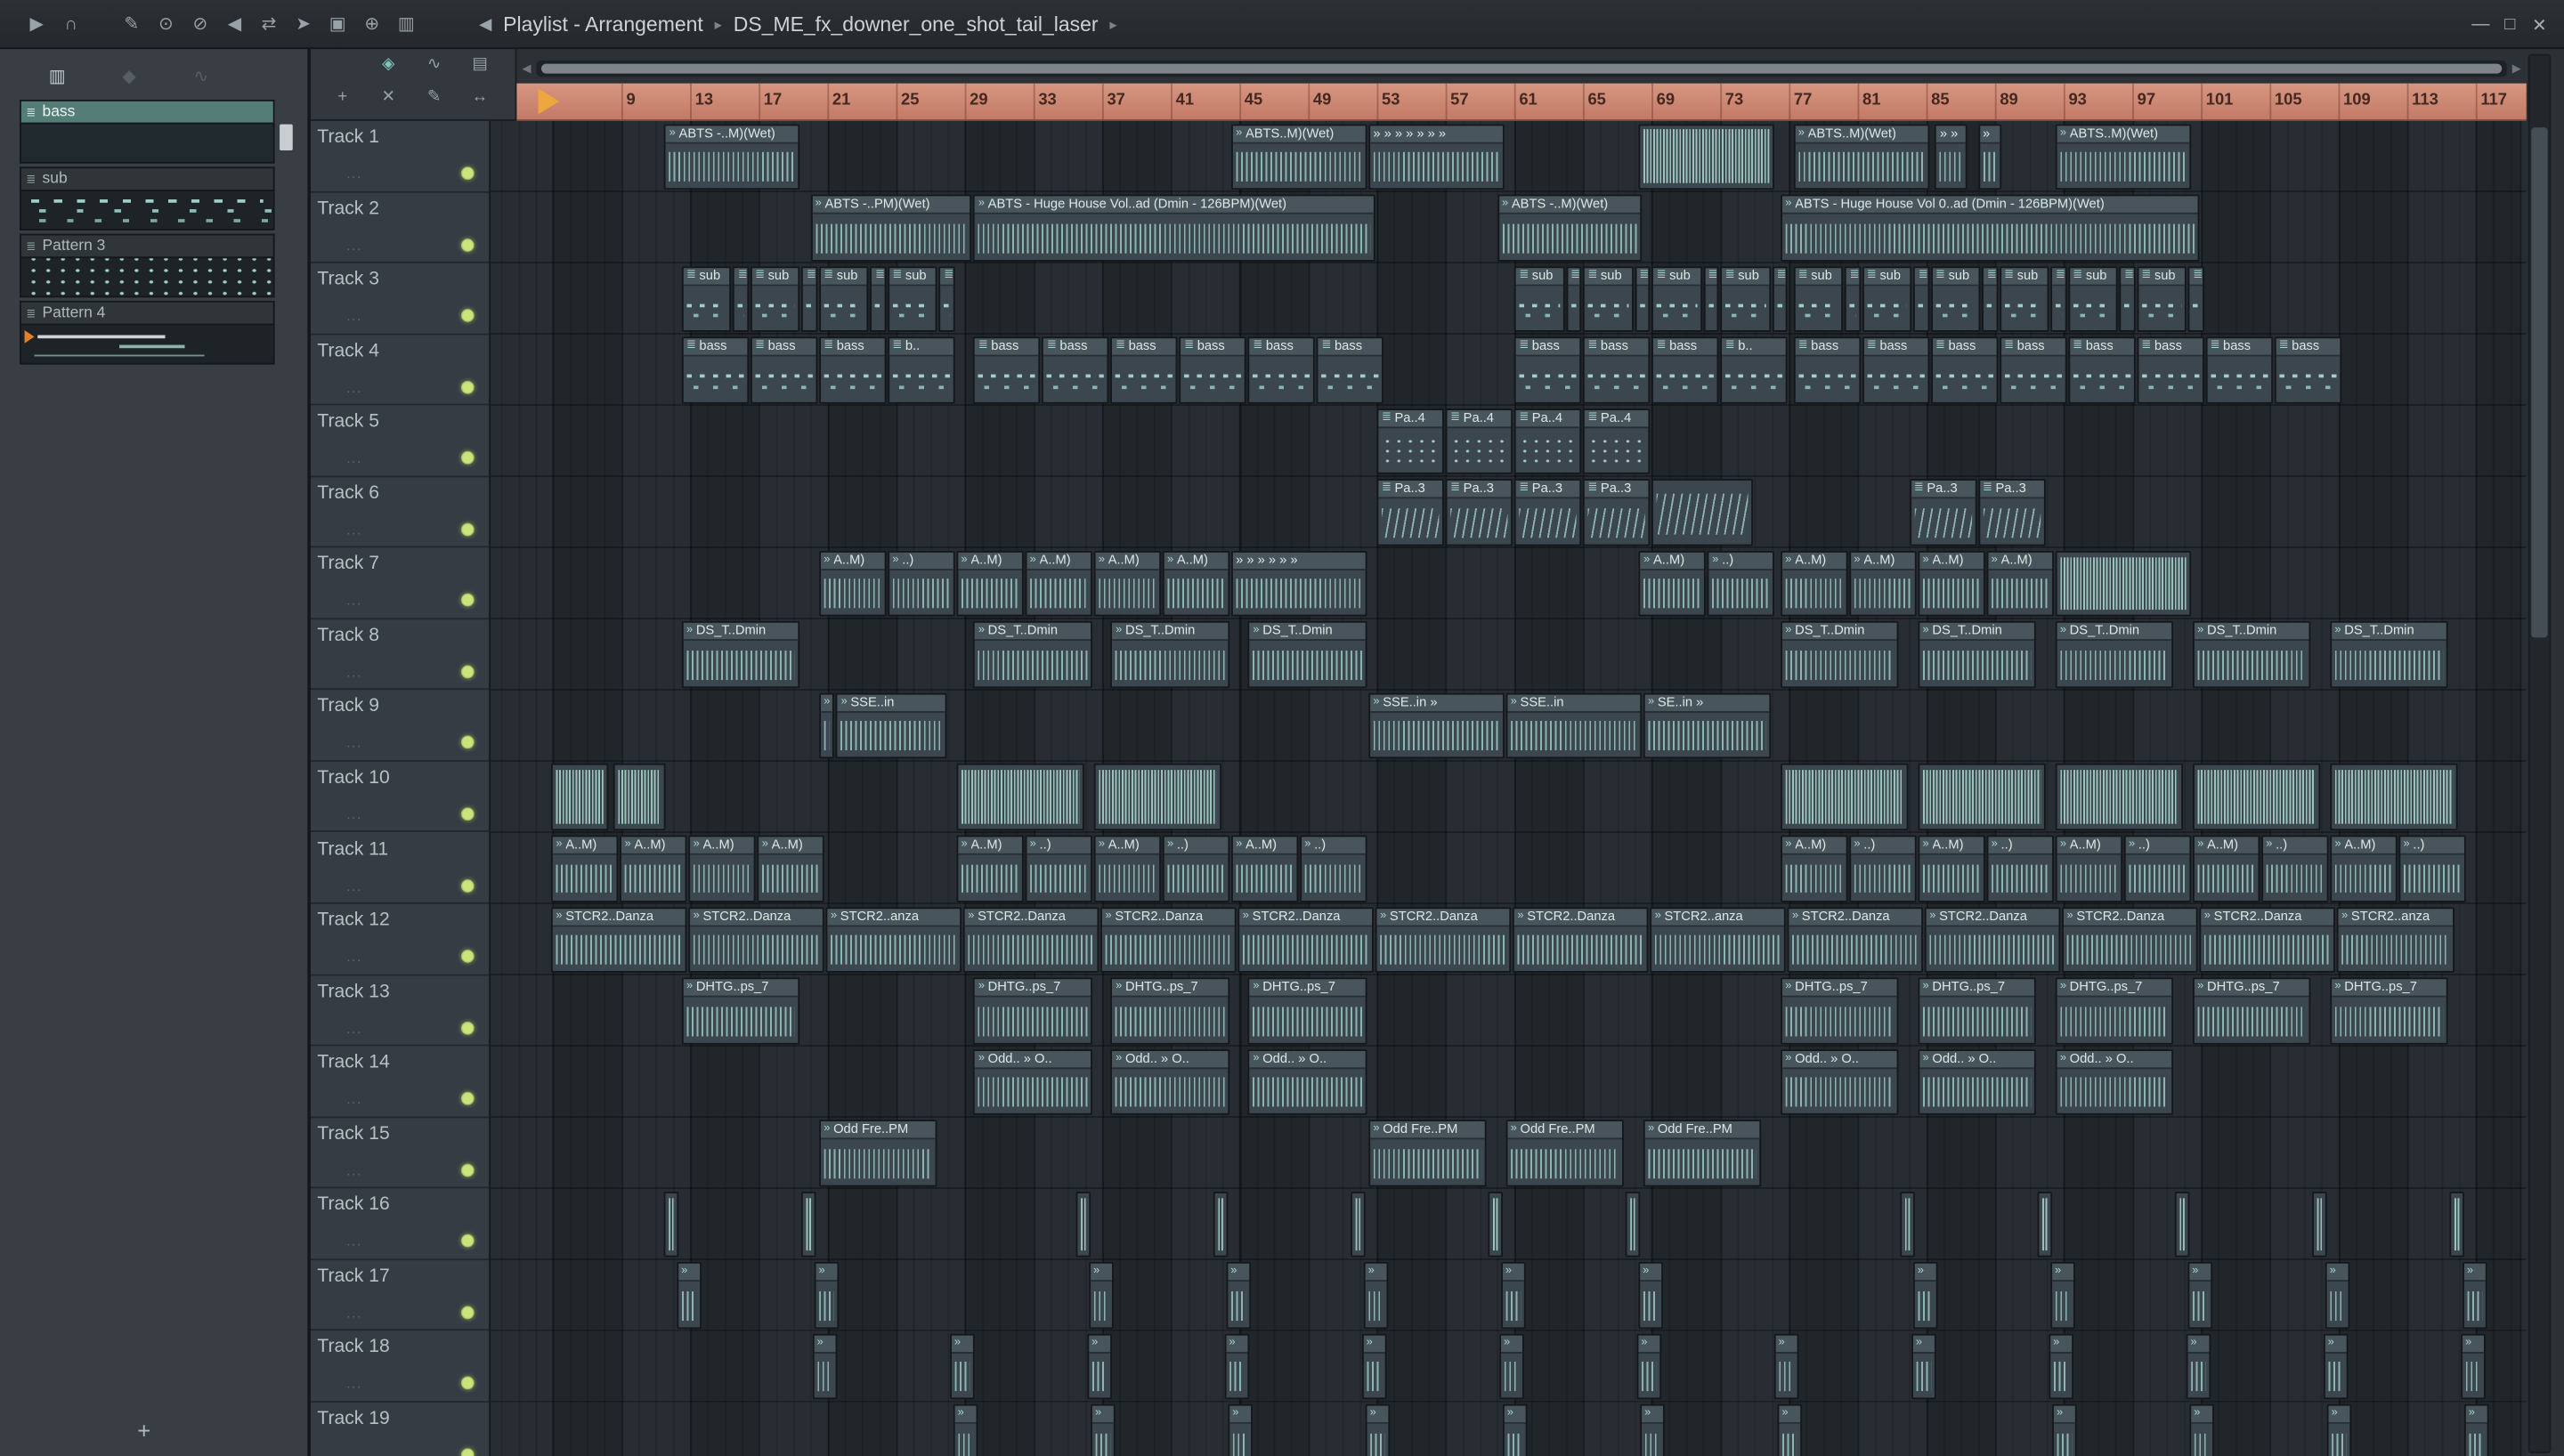  I want to click on pattern-item-sub: ≣ sub, so click(147, 198).